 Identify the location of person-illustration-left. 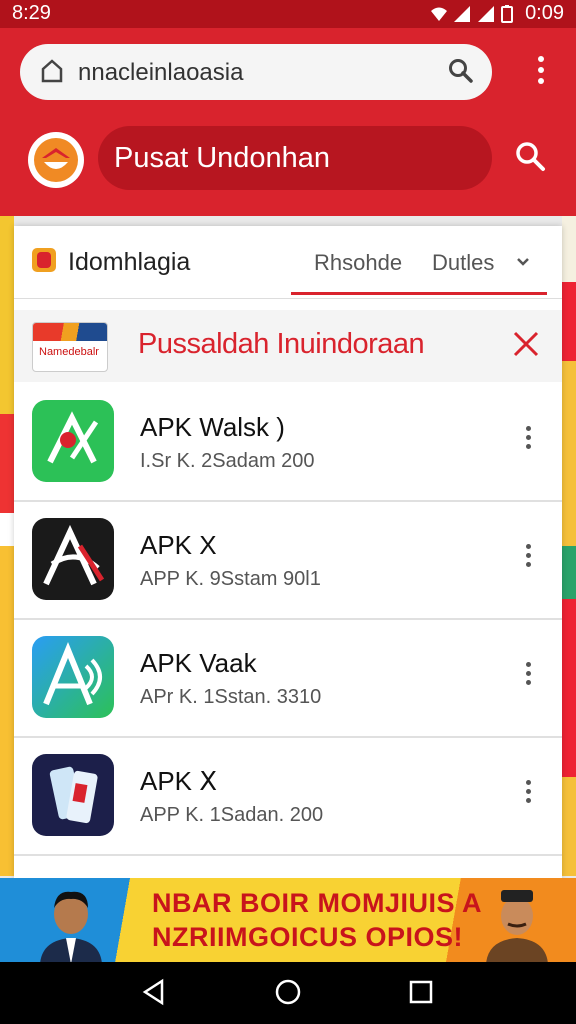
(71, 923).